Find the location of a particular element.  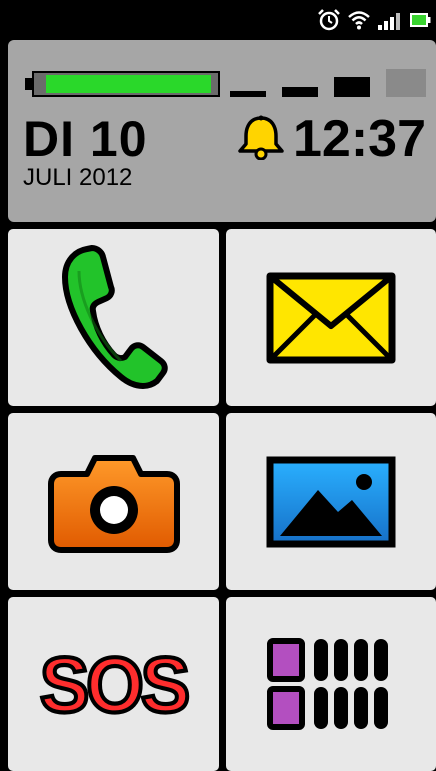

phone-tile is located at coordinates (113, 317).